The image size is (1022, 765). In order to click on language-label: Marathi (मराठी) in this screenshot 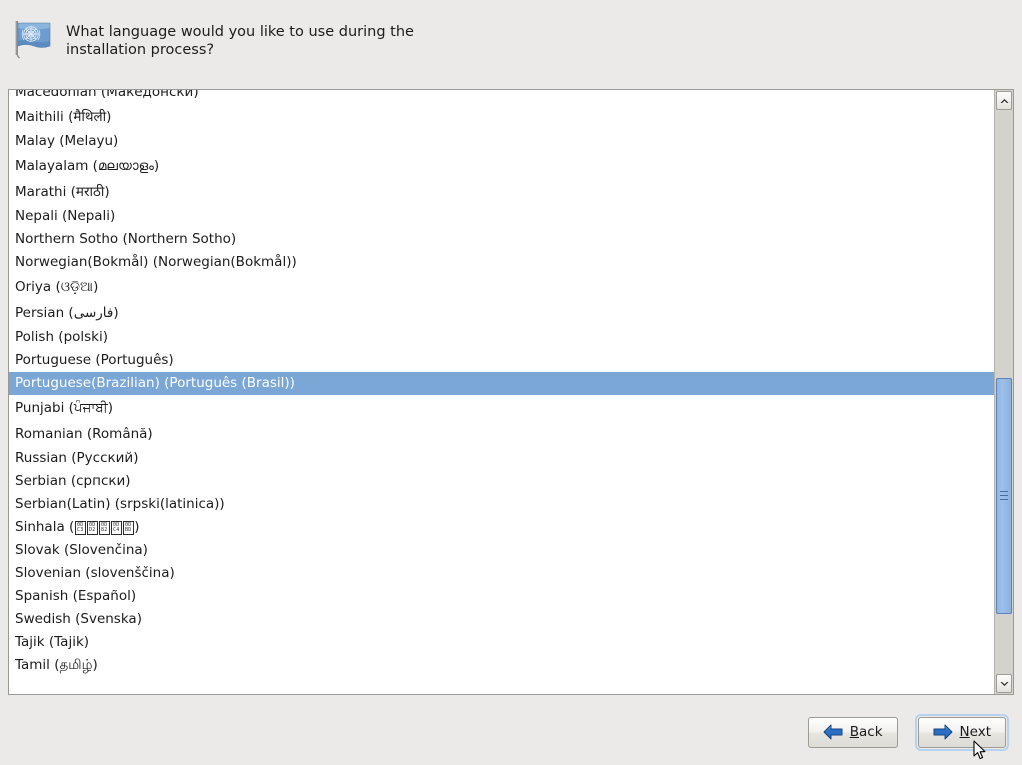, I will do `click(62, 192)`.